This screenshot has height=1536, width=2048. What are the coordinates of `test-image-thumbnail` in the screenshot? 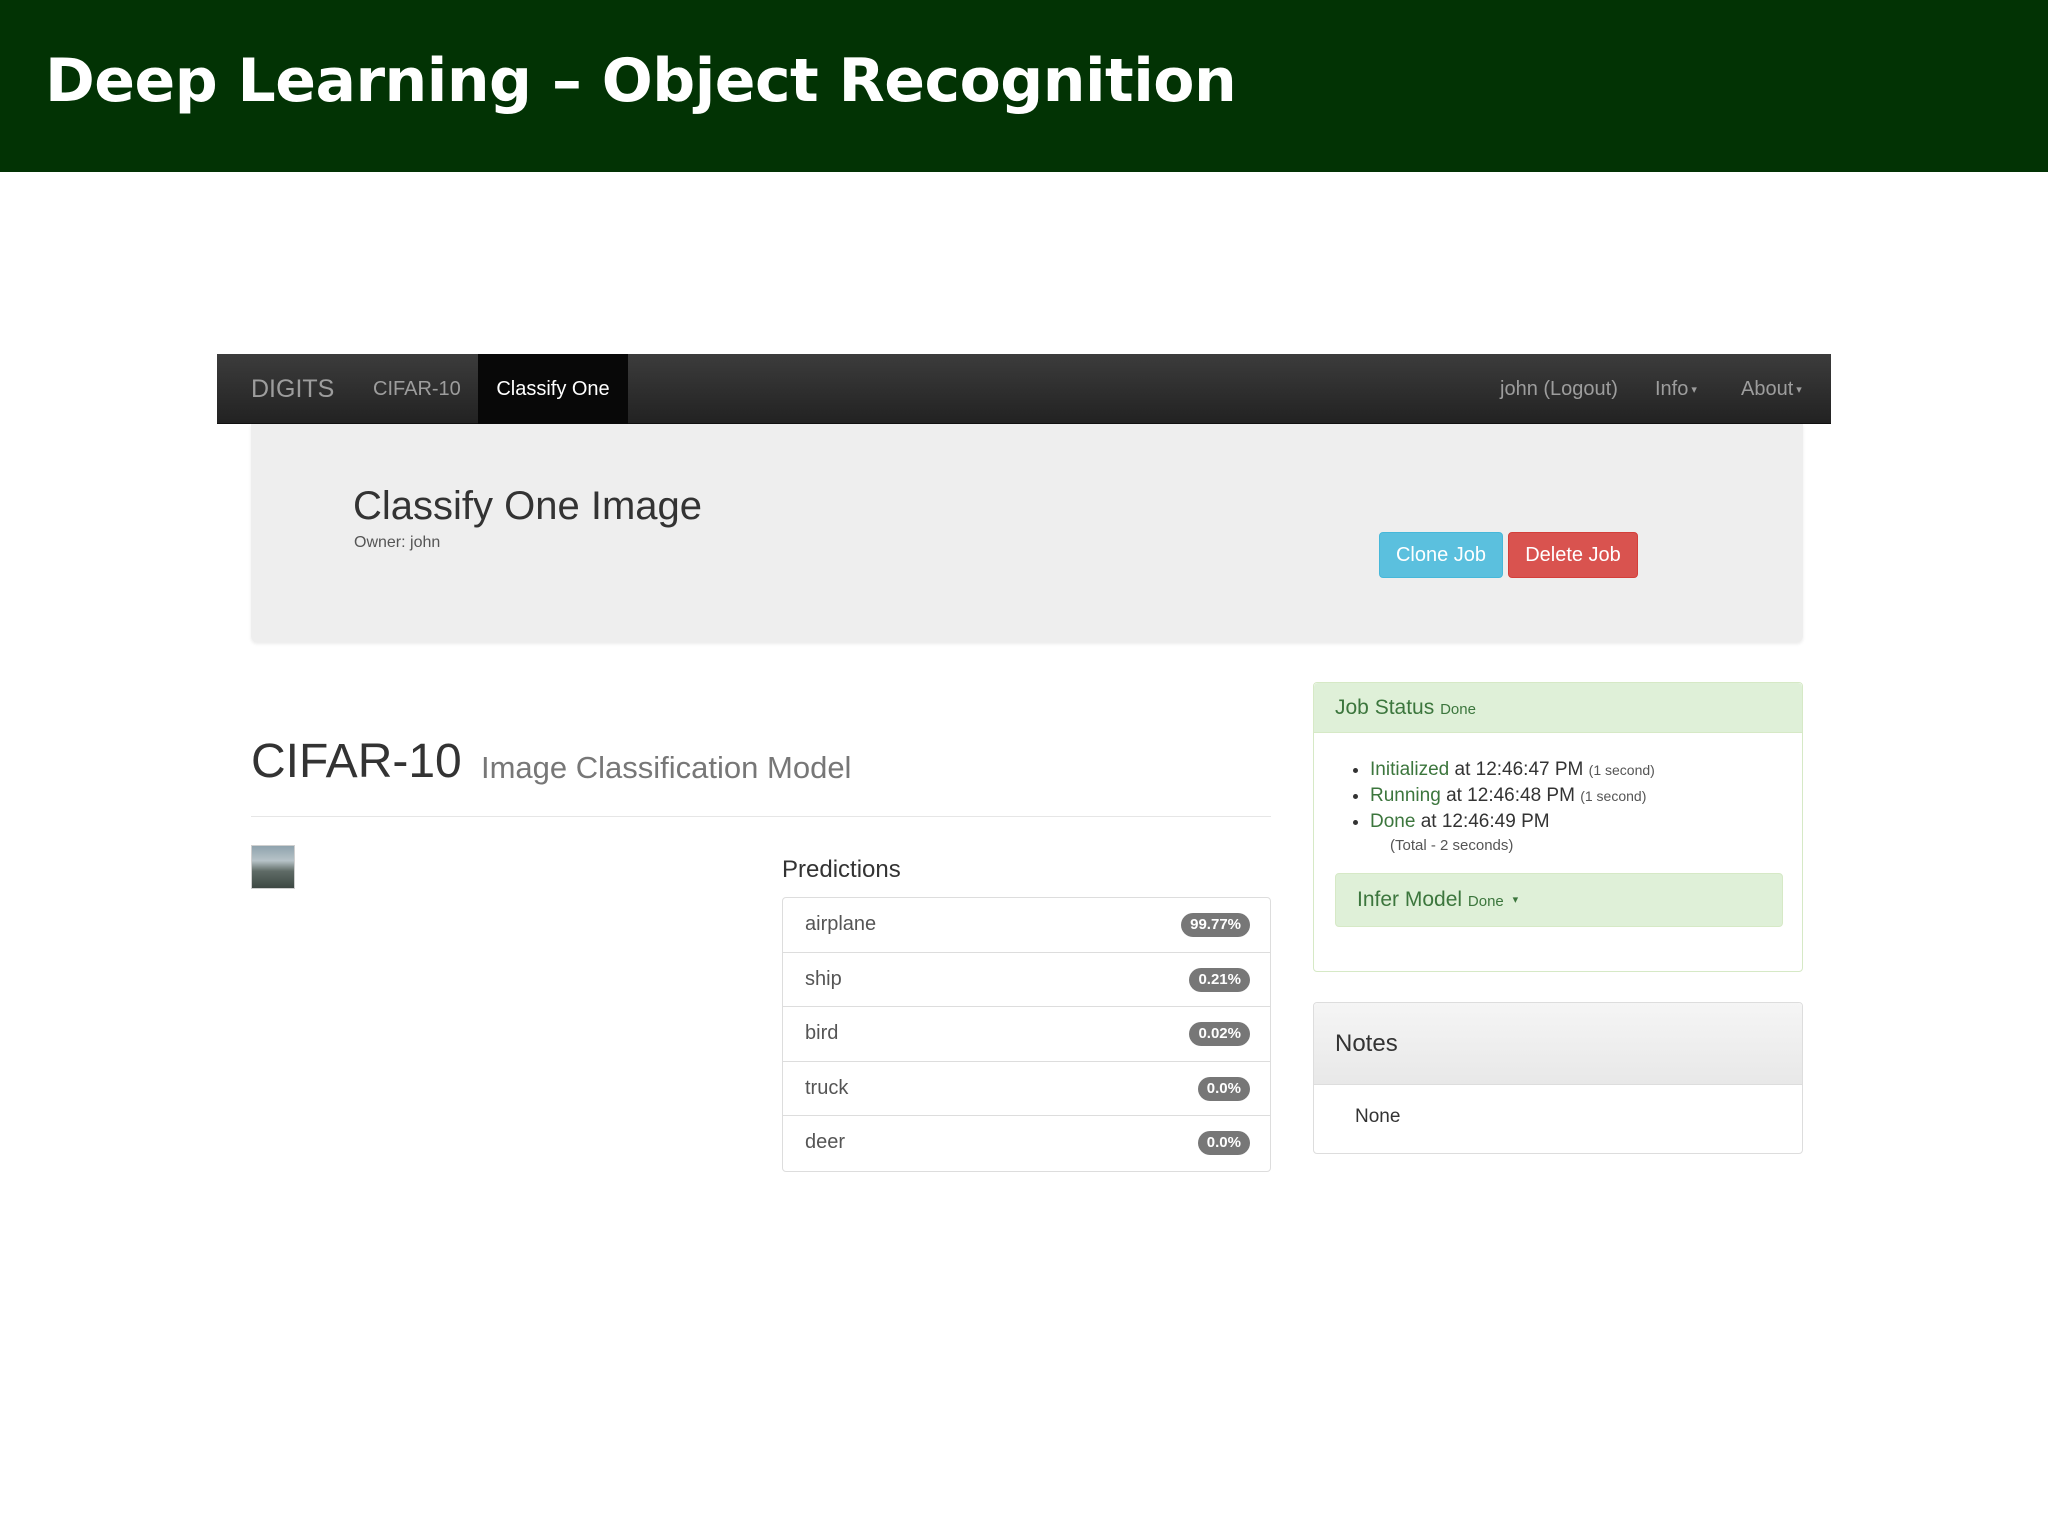 It's located at (273, 867).